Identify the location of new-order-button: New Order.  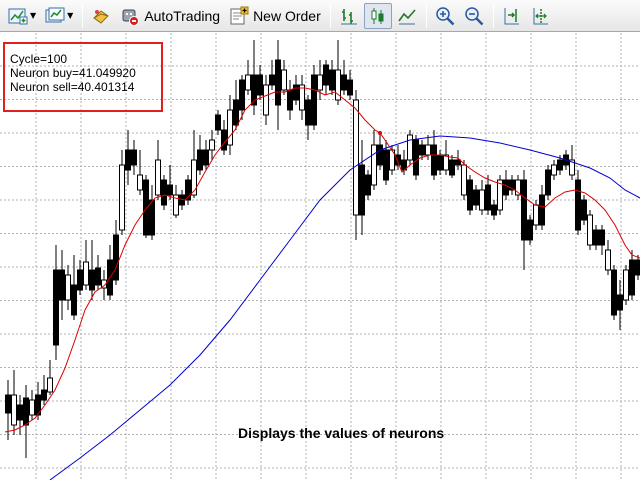
(275, 16).